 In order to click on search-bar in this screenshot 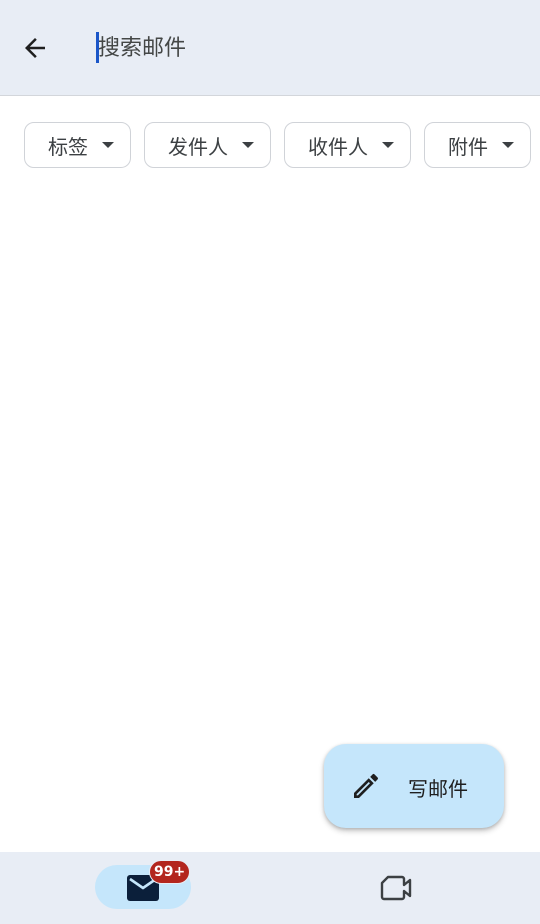, I will do `click(270, 48)`.